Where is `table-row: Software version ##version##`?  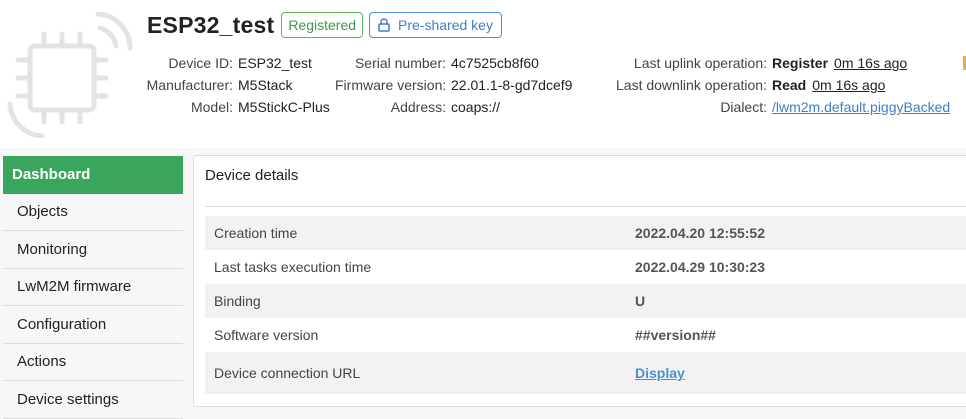
table-row: Software version ##version## is located at coordinates (585, 335).